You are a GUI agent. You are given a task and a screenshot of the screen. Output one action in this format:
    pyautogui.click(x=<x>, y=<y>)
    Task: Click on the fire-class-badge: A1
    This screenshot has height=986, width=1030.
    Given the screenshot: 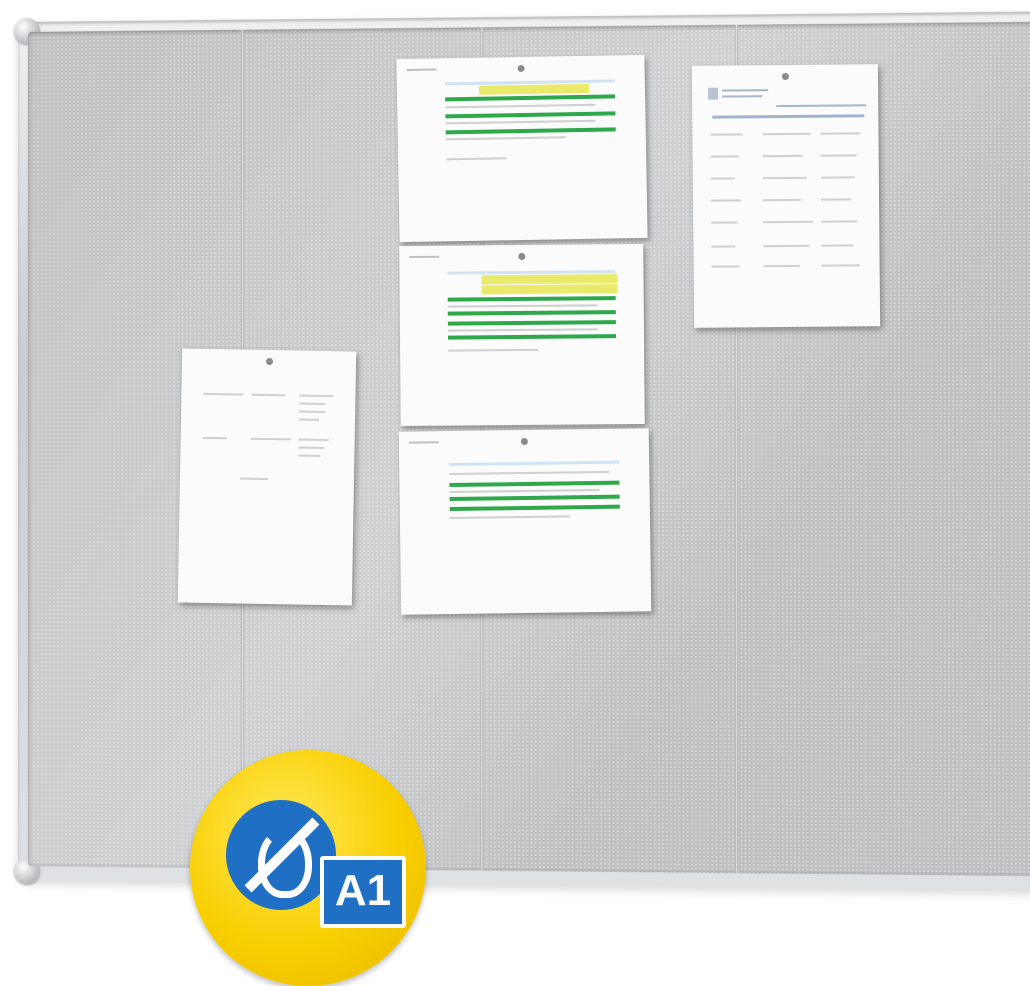 What is the action you would take?
    pyautogui.click(x=308, y=868)
    